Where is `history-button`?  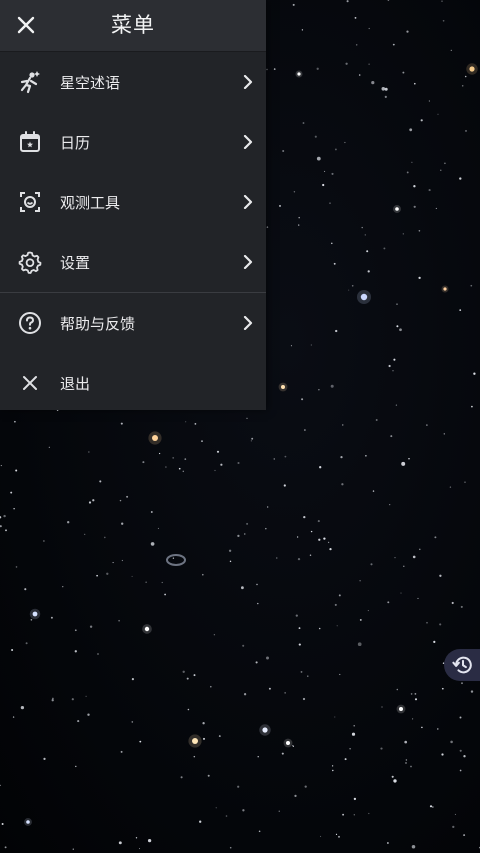
history-button is located at coordinates (462, 665).